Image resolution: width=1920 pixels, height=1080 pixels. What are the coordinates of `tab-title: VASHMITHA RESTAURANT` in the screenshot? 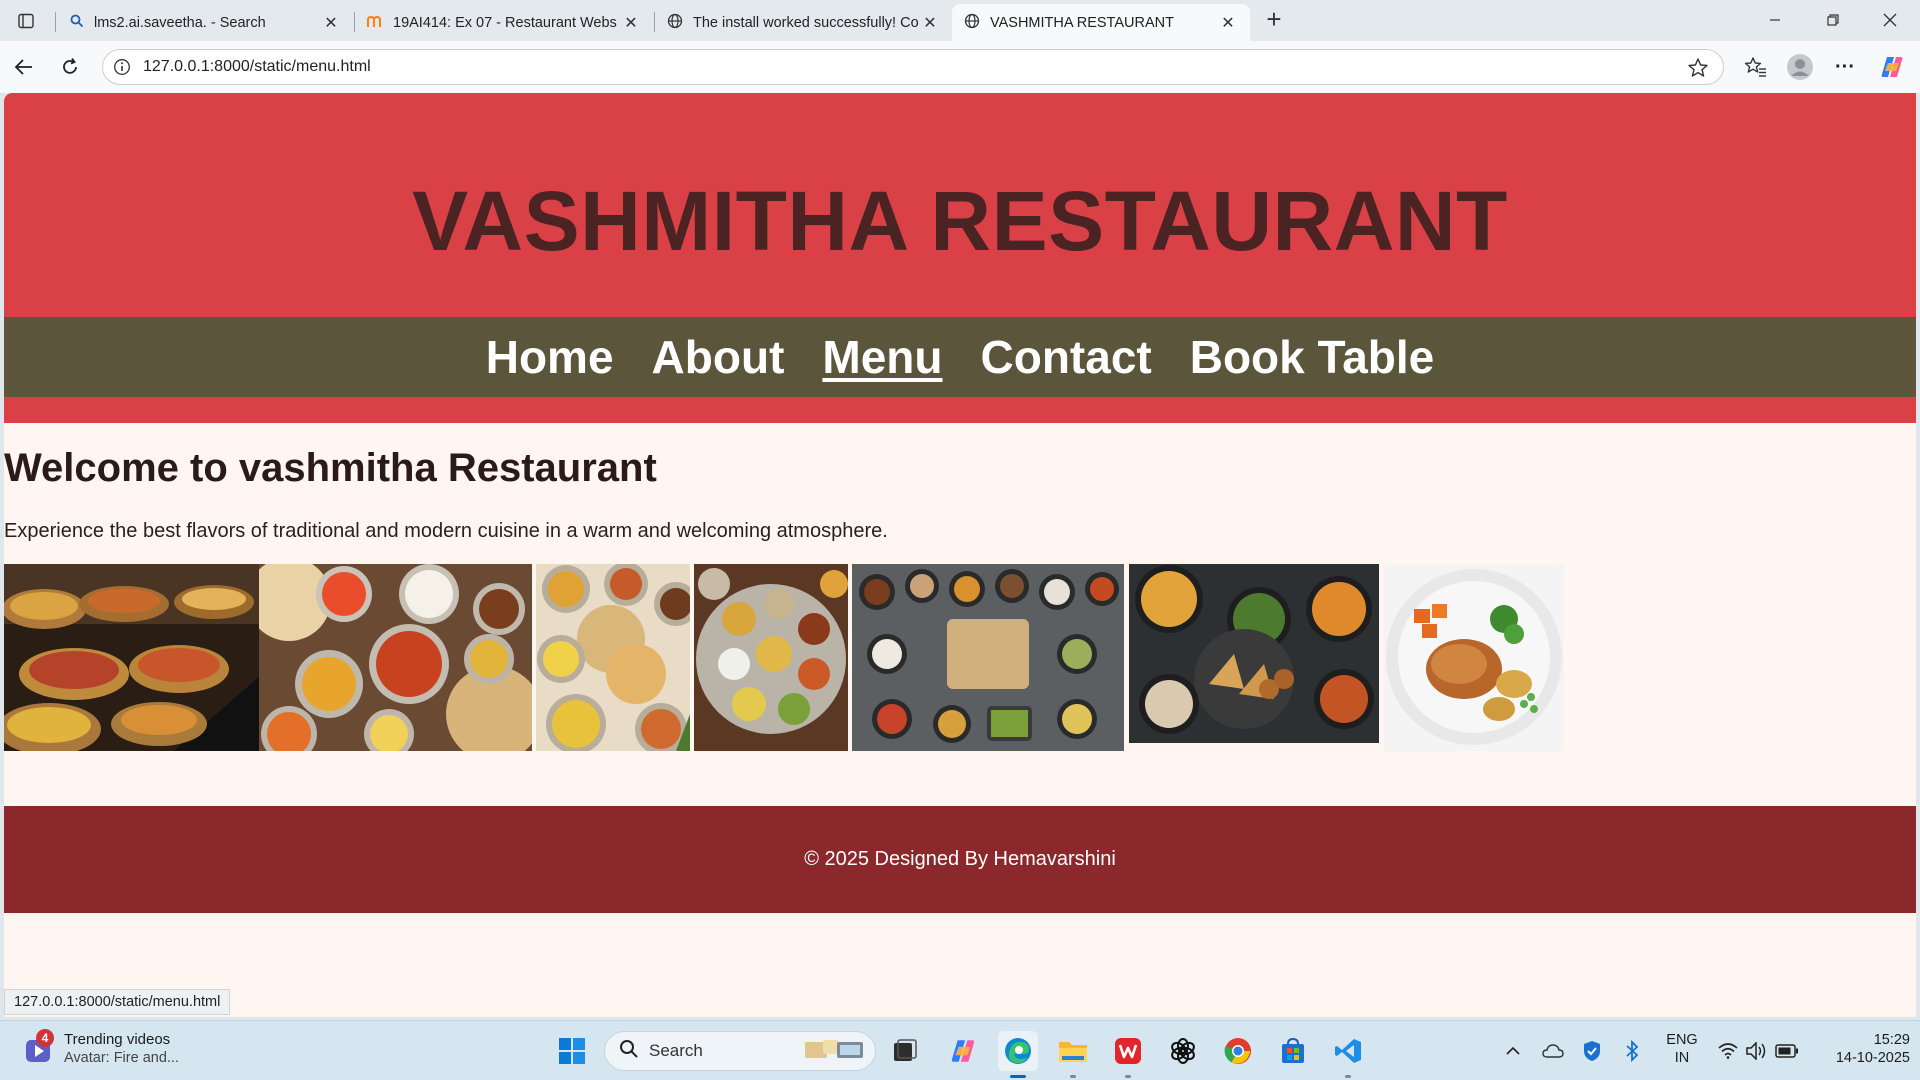 It's located at (1082, 22).